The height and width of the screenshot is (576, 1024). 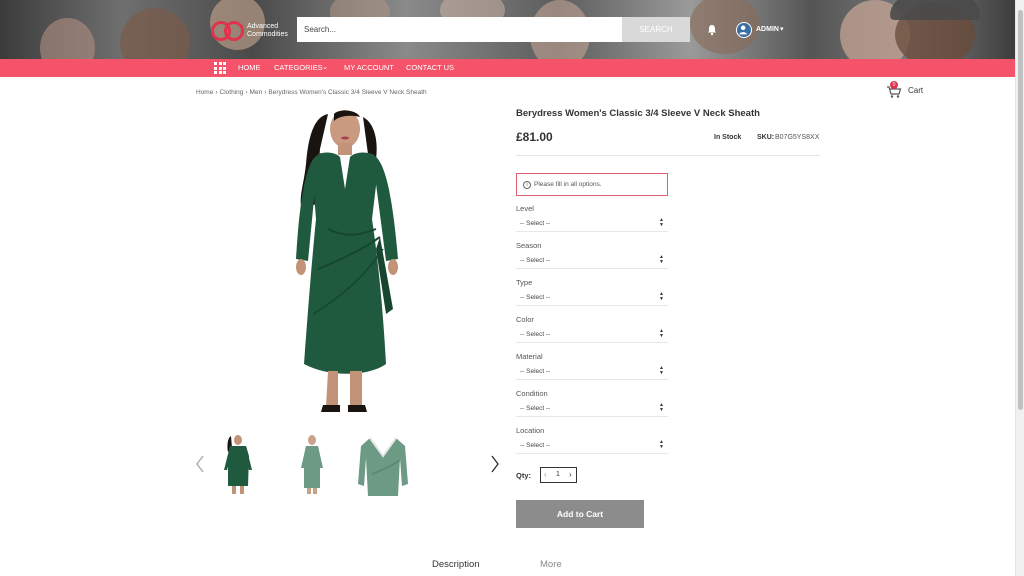 What do you see at coordinates (249, 67) in the screenshot?
I see `nav-item-home: HOME` at bounding box center [249, 67].